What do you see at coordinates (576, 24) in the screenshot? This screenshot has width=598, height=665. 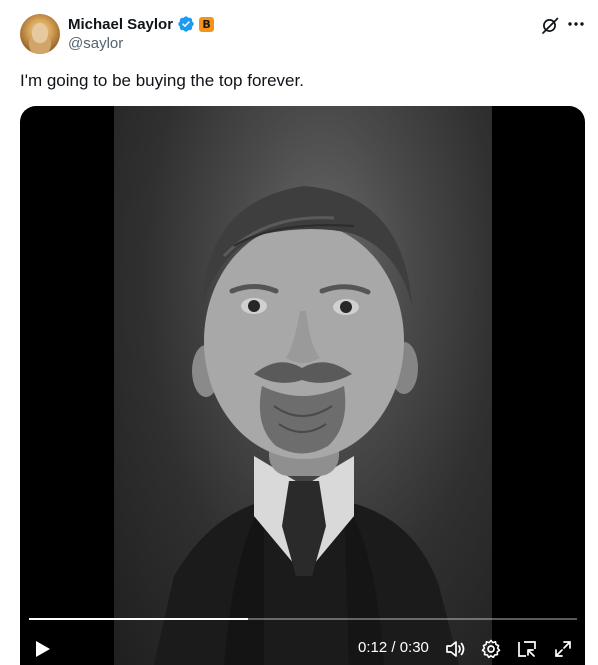 I see `more-dots-icon` at bounding box center [576, 24].